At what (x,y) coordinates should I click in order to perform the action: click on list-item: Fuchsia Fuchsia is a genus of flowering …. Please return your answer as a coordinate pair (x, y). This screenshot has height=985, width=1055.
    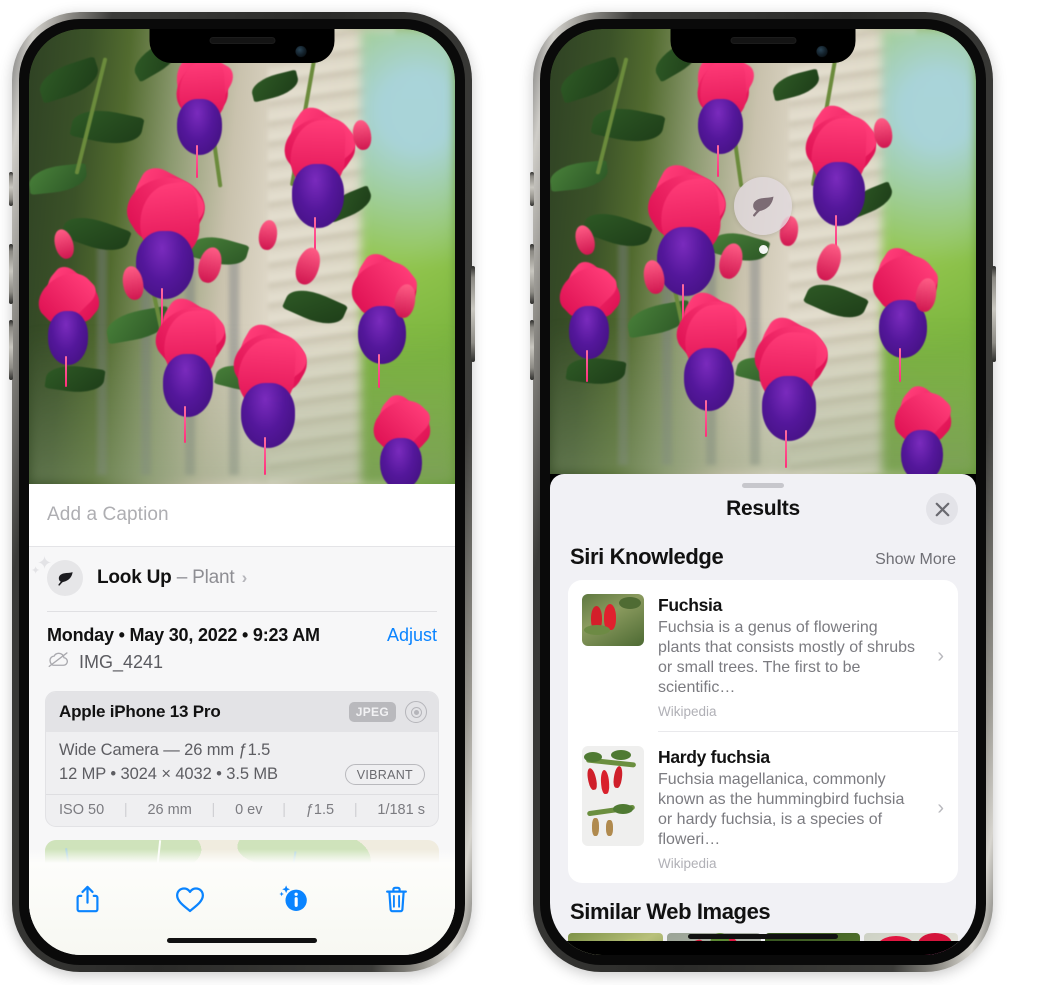
    Looking at the image, I should click on (763, 655).